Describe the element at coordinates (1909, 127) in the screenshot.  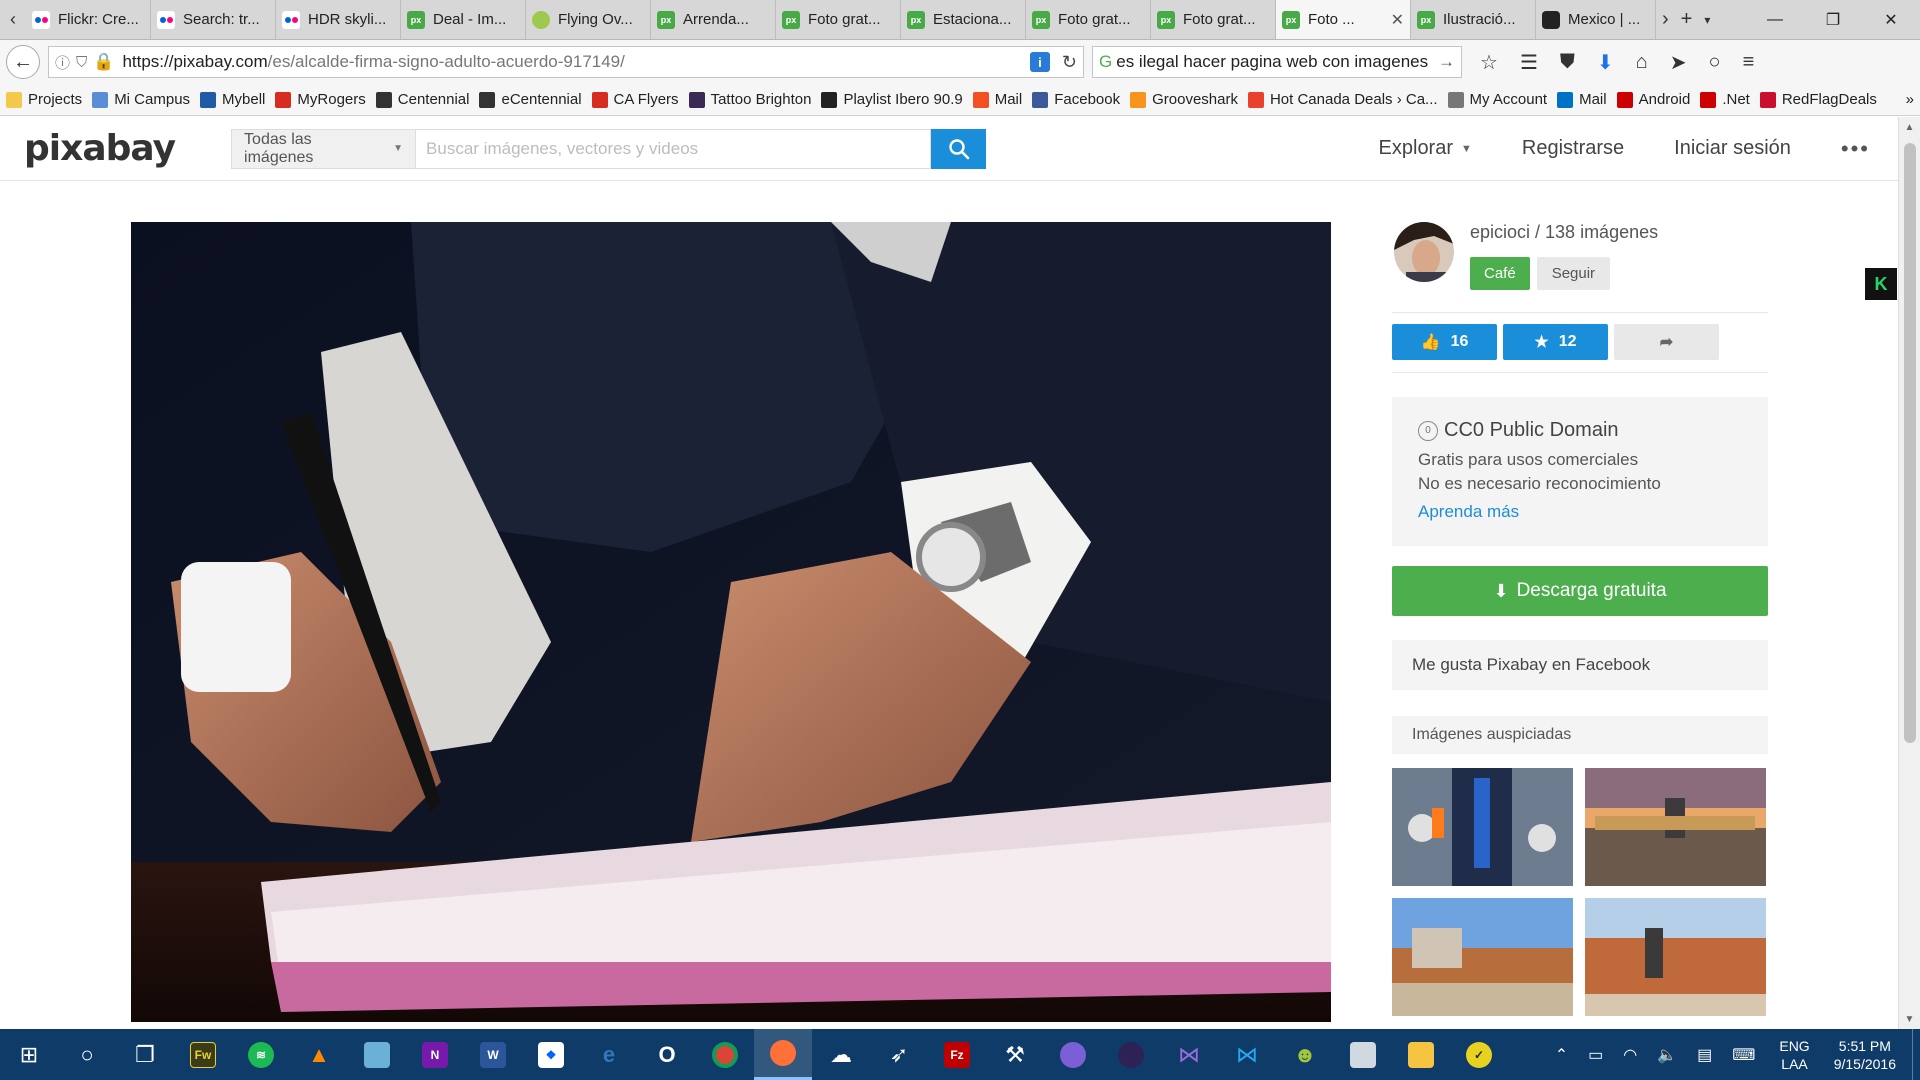
I see `scroll-up-icon: ▲` at that location.